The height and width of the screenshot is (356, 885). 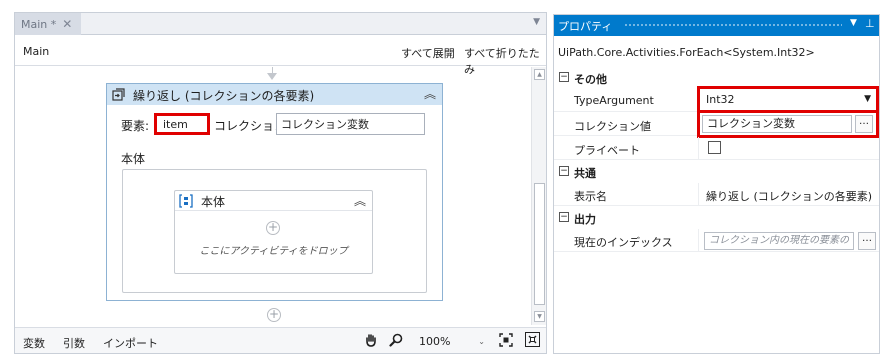 What do you see at coordinates (224, 96) in the screenshot?
I see `activity-title: 繰り返し (コレクションの各要素)` at bounding box center [224, 96].